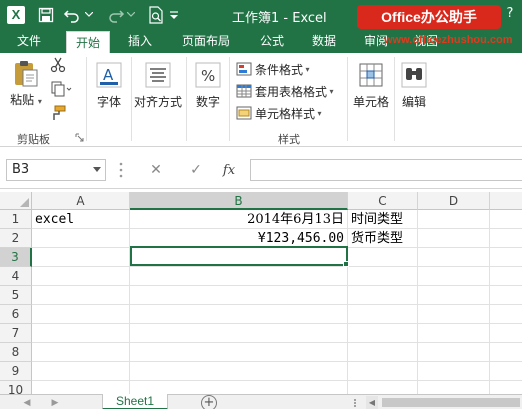 The height and width of the screenshot is (409, 522). What do you see at coordinates (121, 170) in the screenshot?
I see `formula-bar-grip-icon` at bounding box center [121, 170].